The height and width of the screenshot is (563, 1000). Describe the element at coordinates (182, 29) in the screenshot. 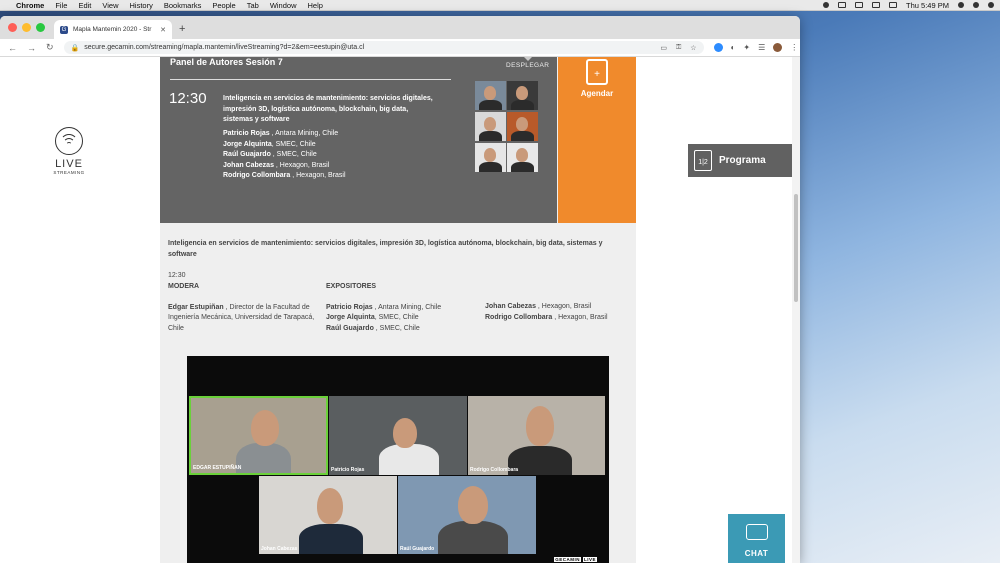

I see `new-tab-button: +` at that location.